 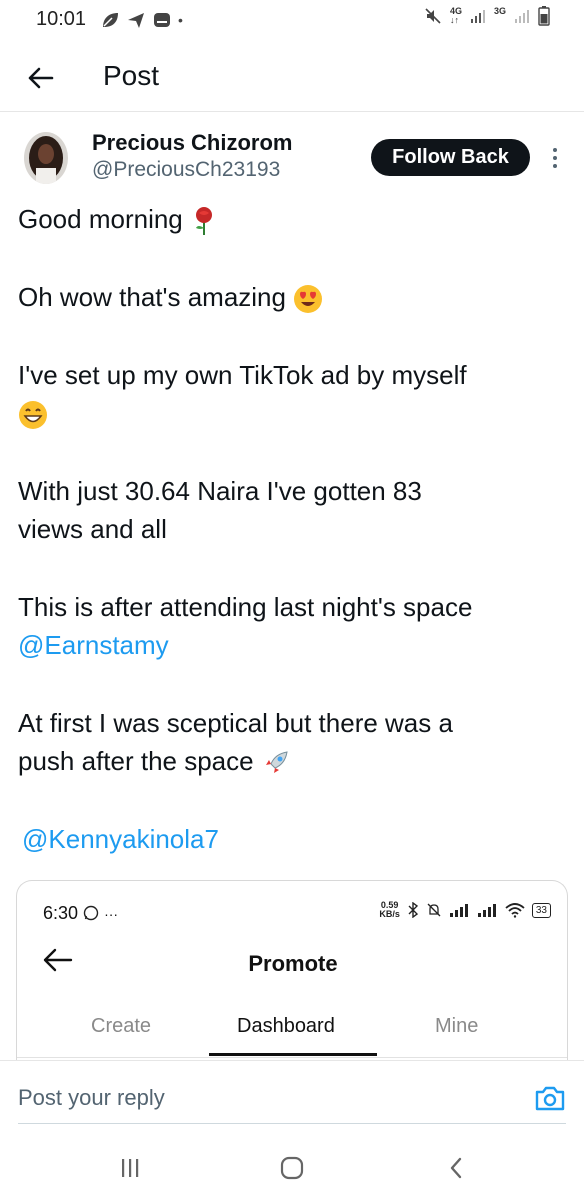 I want to click on reply-input: Post your reply, so click(x=91, y=1098).